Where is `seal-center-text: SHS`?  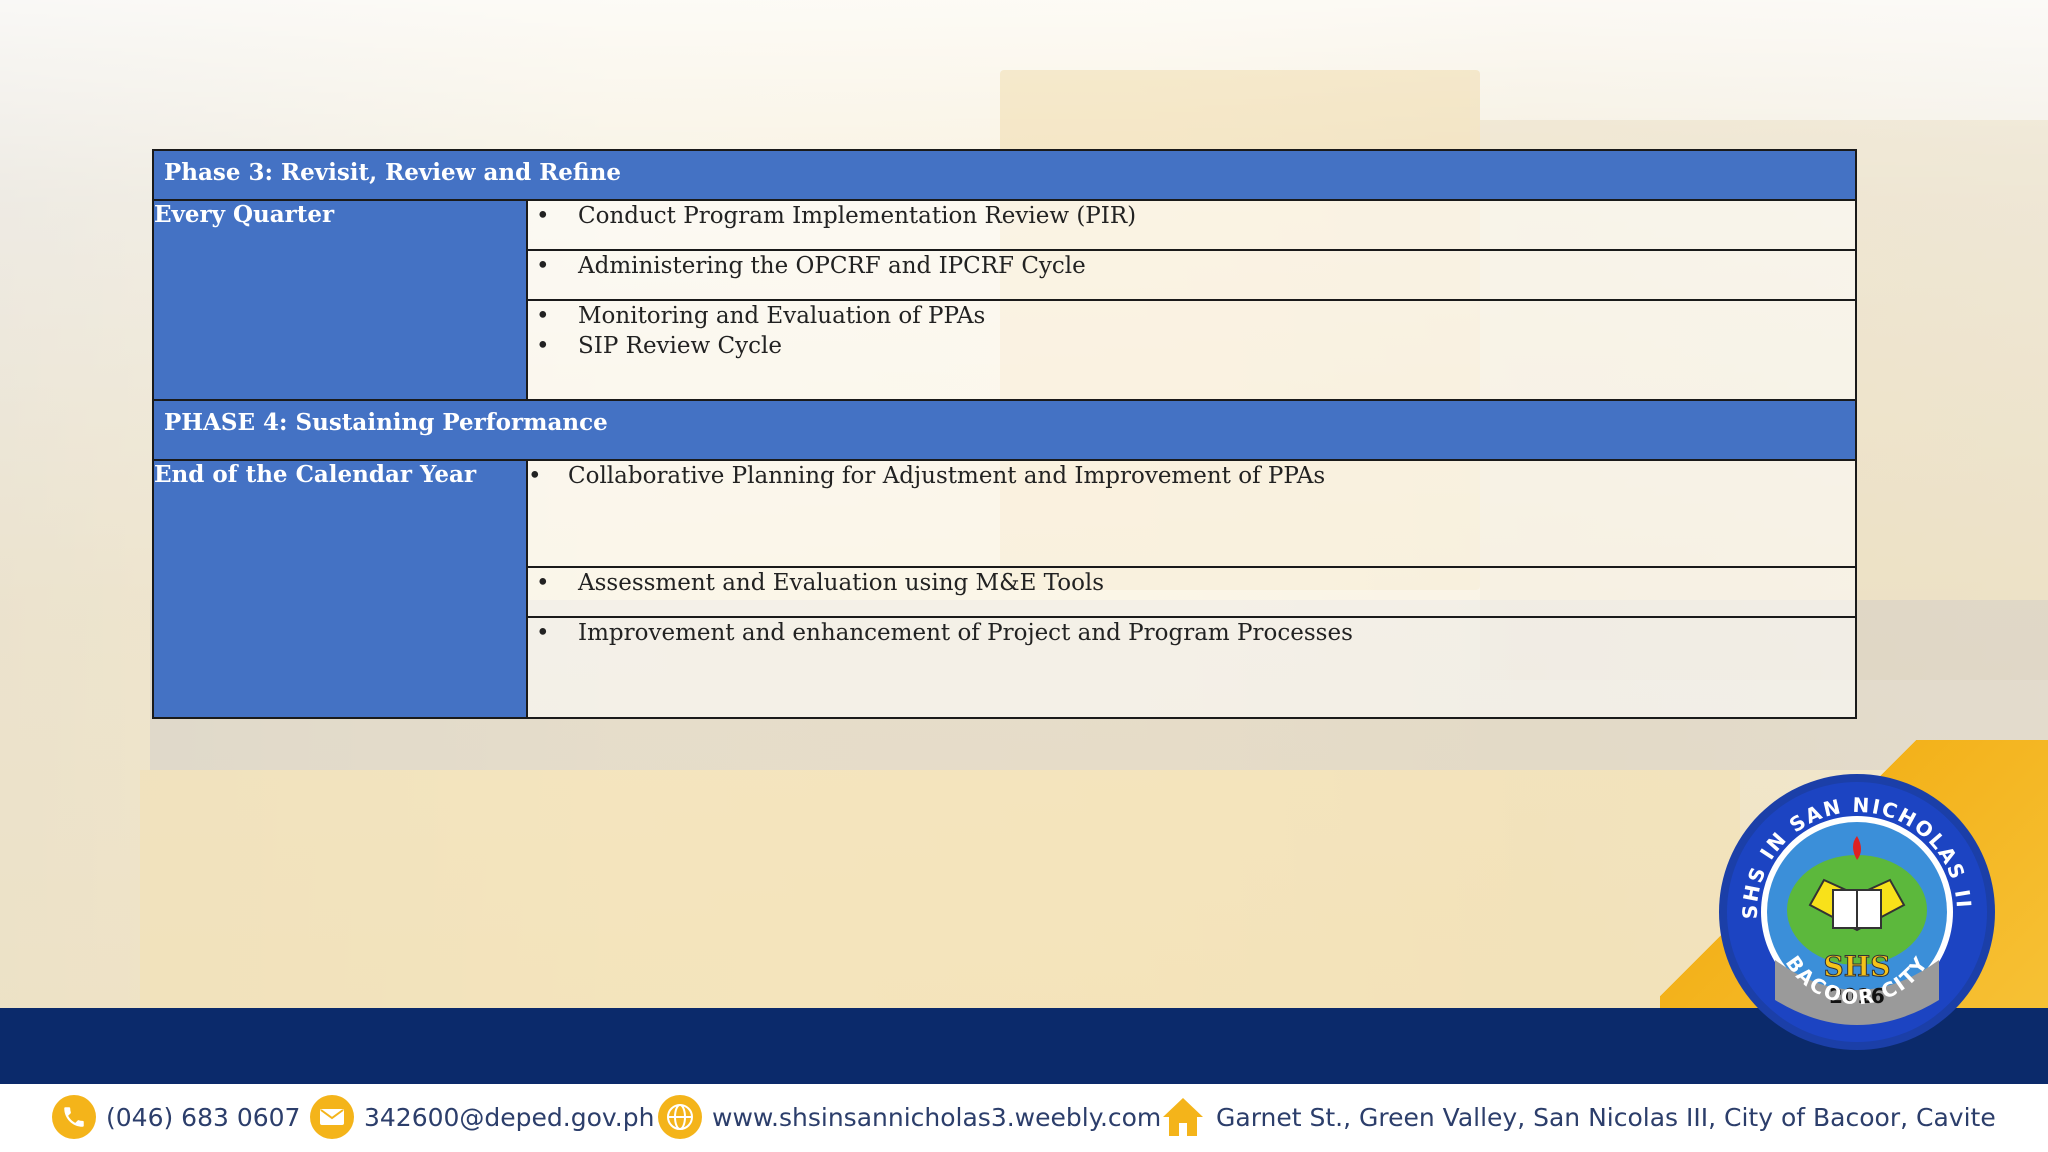
seal-center-text: SHS is located at coordinates (1857, 966).